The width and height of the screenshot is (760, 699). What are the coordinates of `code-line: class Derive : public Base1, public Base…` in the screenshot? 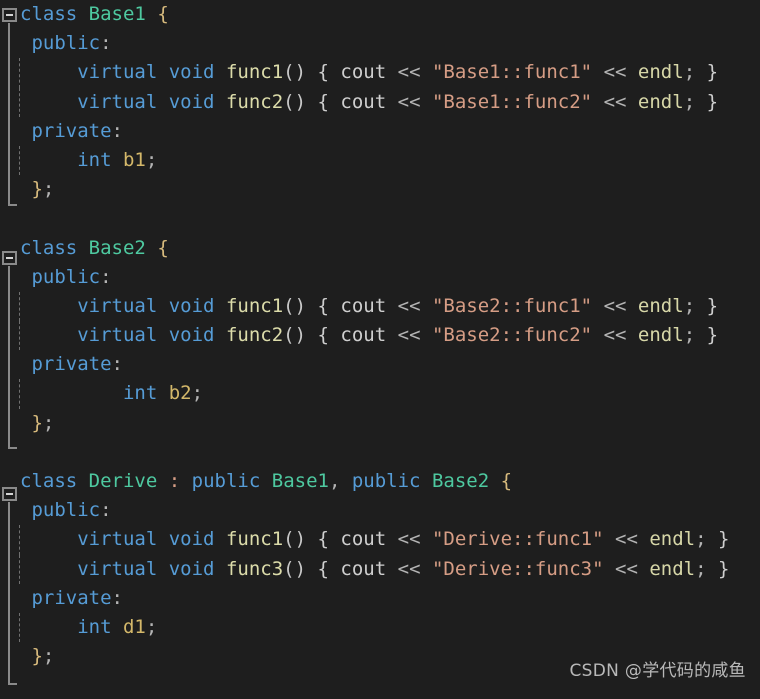 It's located at (380, 481).